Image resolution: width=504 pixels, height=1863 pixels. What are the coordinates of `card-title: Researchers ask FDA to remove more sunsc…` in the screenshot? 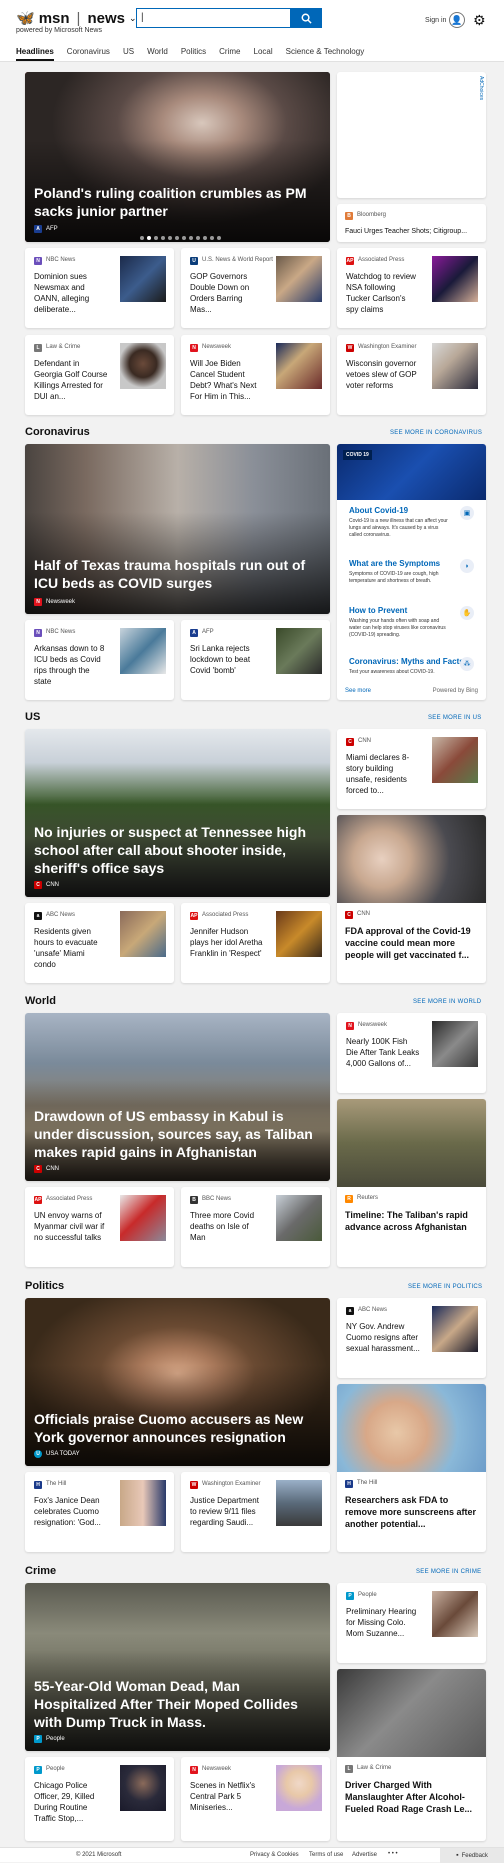 It's located at (411, 1512).